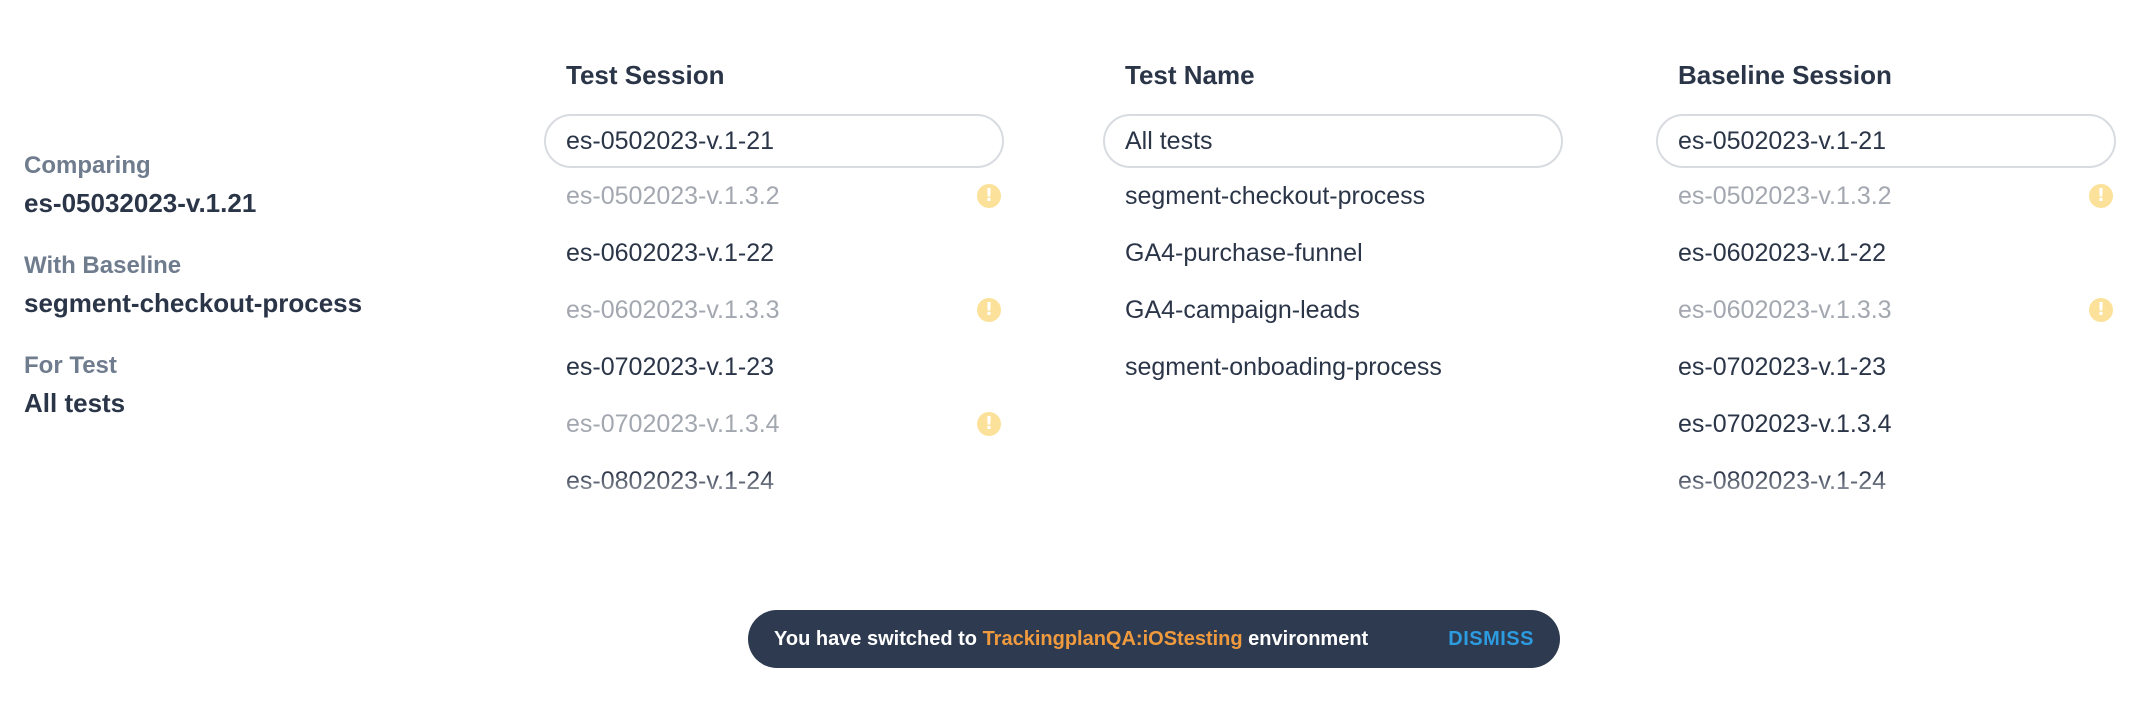  I want to click on comparing-label: Comparing, so click(87, 165).